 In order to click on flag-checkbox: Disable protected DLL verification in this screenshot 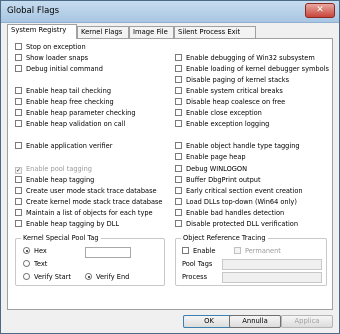, I will do `click(236, 224)`.